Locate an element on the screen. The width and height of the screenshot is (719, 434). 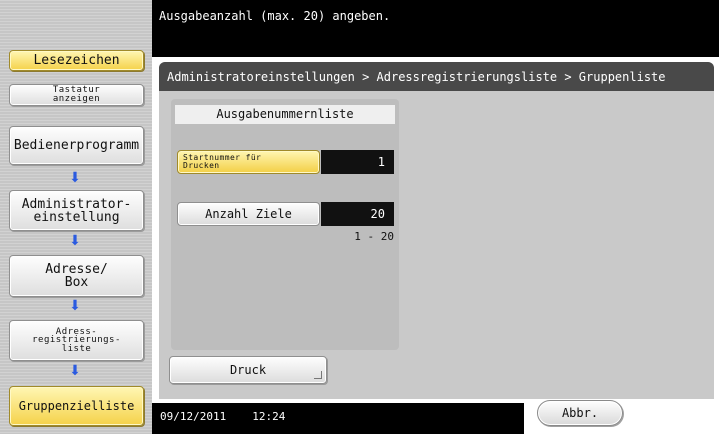
instruction-text: Ausgabeanzahl (max. 20) angeben. is located at coordinates (275, 16).